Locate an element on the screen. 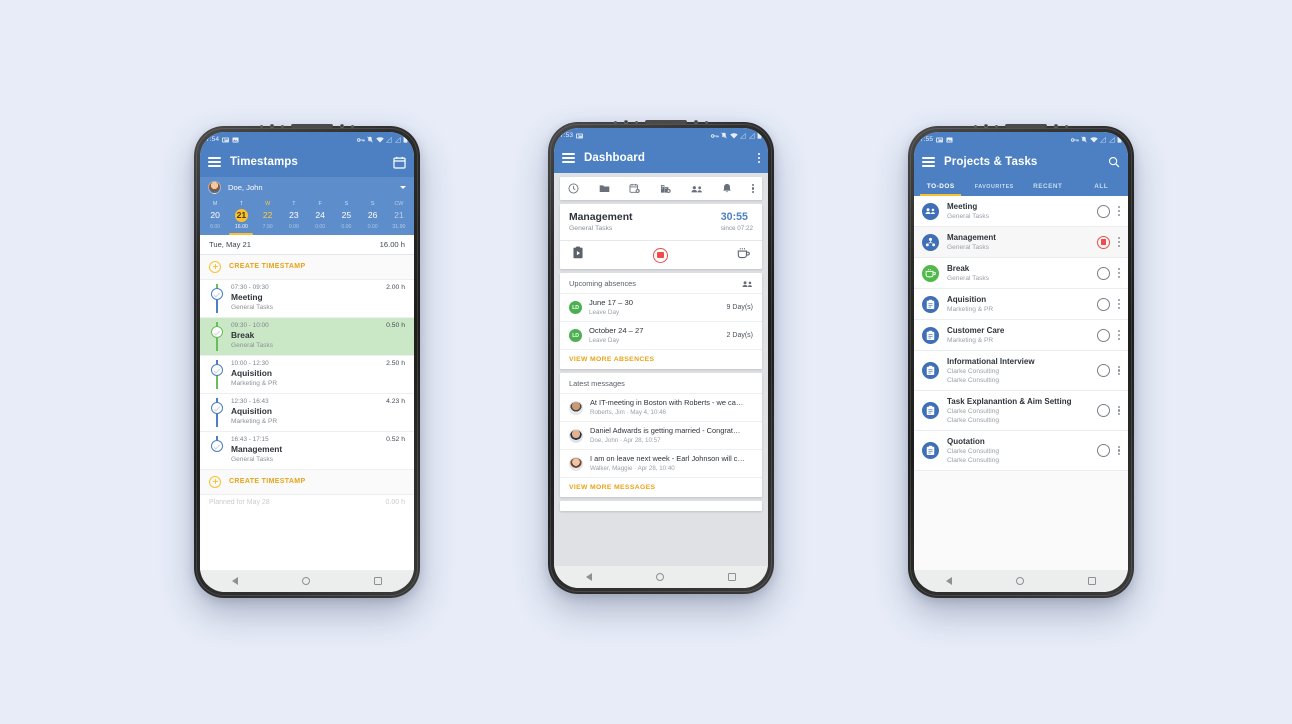 Image resolution: width=1292 pixels, height=724 pixels. tab-all: ALL is located at coordinates (1102, 186).